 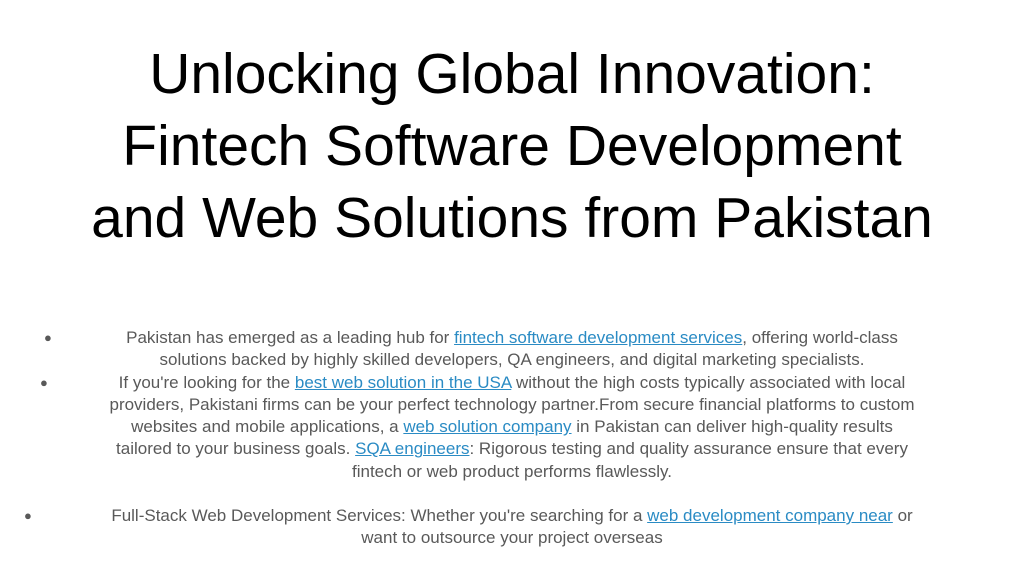 I want to click on best-web-solution-link: best web solution in the USA, so click(x=403, y=382).